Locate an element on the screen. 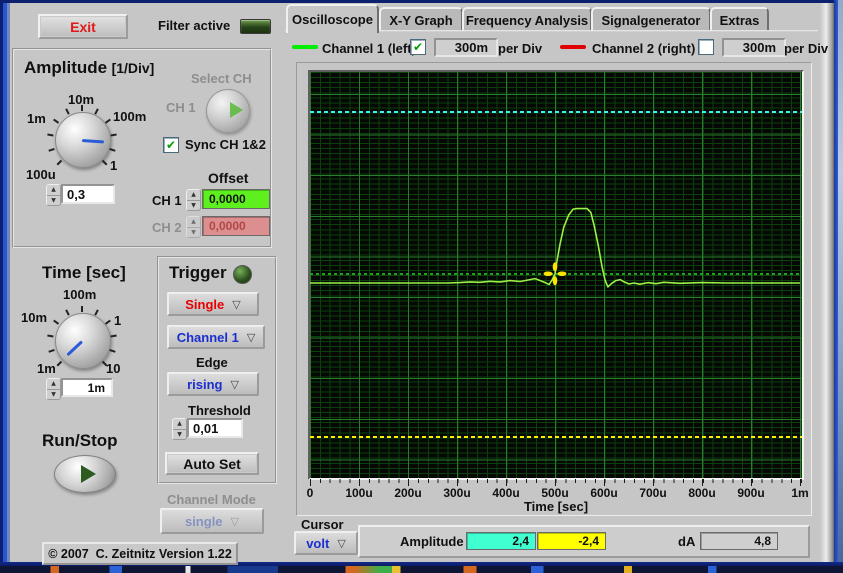  da-label: dA is located at coordinates (687, 541).